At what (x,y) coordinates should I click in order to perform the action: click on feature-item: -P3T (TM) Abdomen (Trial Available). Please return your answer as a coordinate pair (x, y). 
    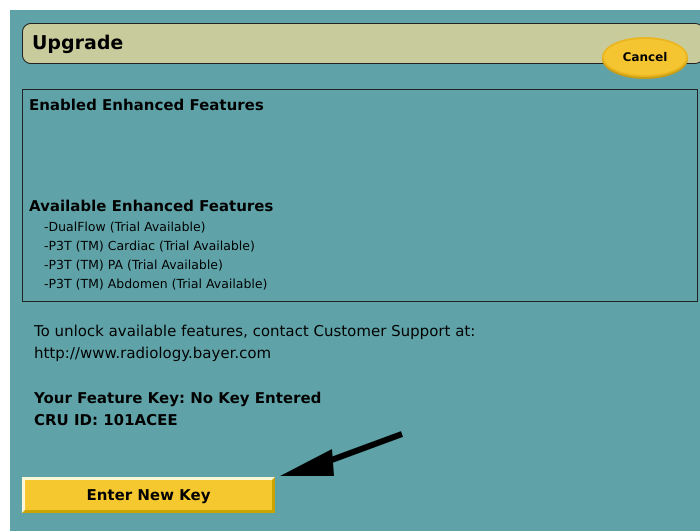
    Looking at the image, I should click on (156, 284).